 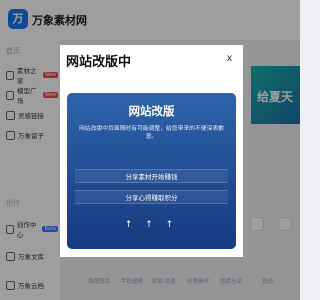 What do you see at coordinates (151, 176) in the screenshot?
I see `share-materials-button: 分享素材开始赚钱` at bounding box center [151, 176].